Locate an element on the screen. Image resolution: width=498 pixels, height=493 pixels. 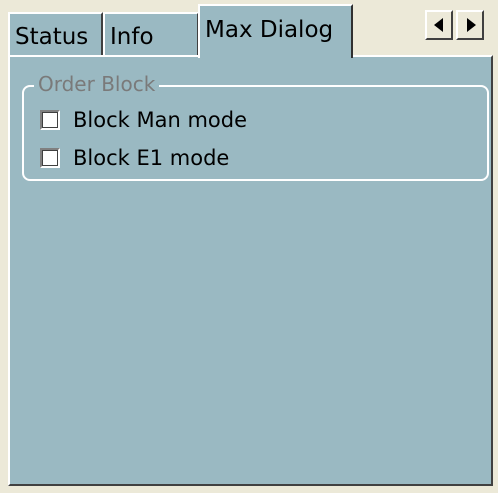
block-e1-mode-checkbox is located at coordinates (50, 158).